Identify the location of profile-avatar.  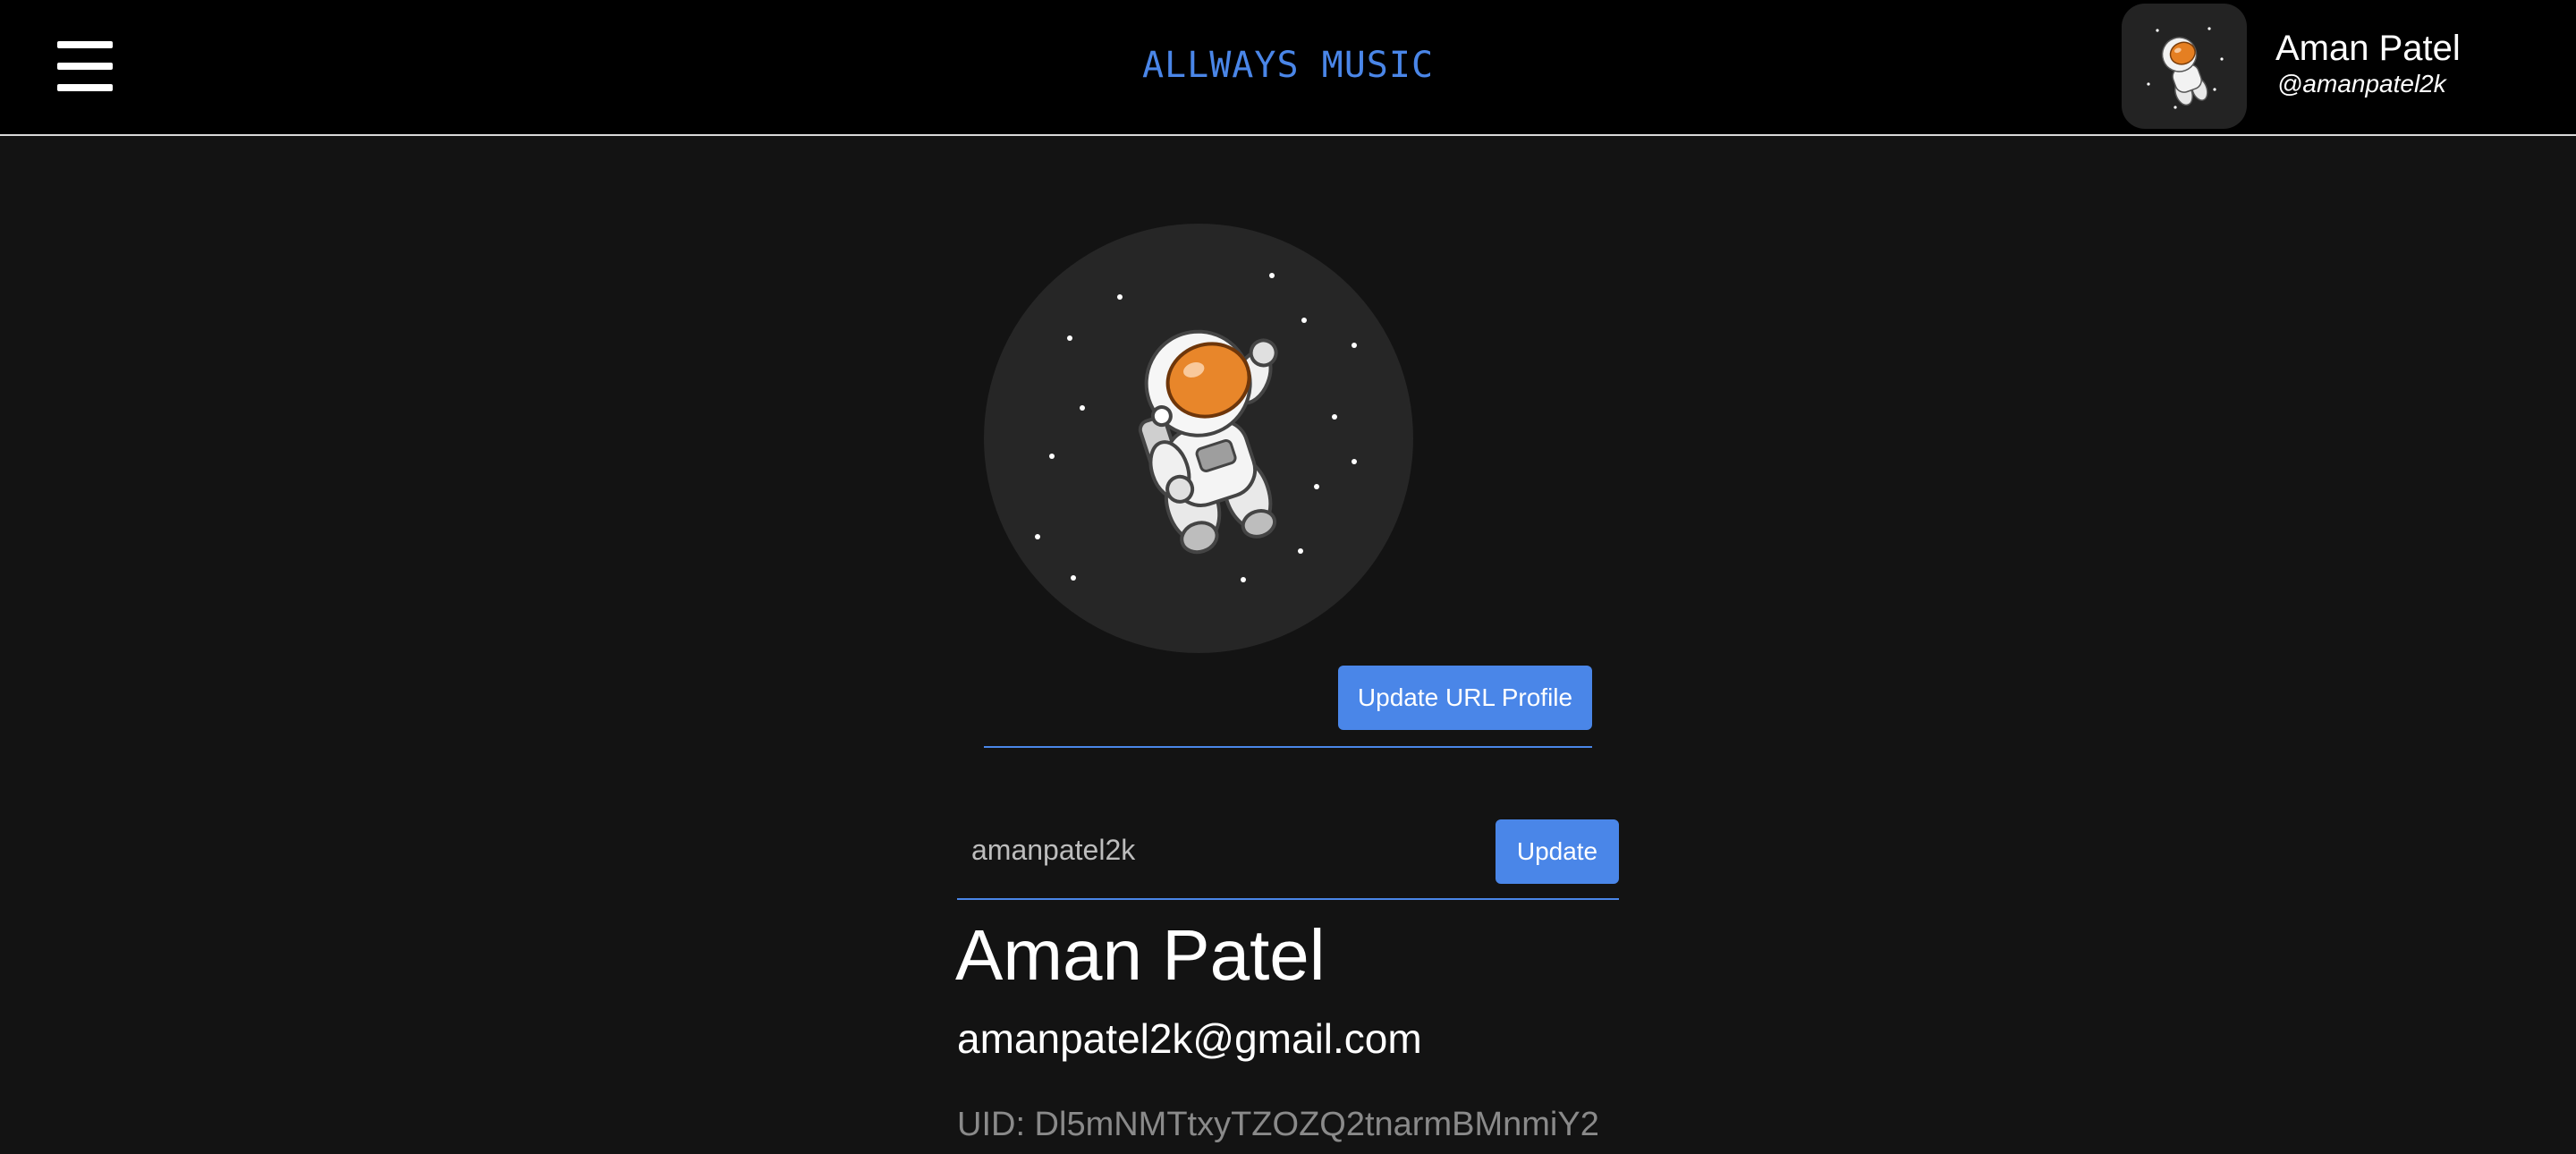
(1198, 438).